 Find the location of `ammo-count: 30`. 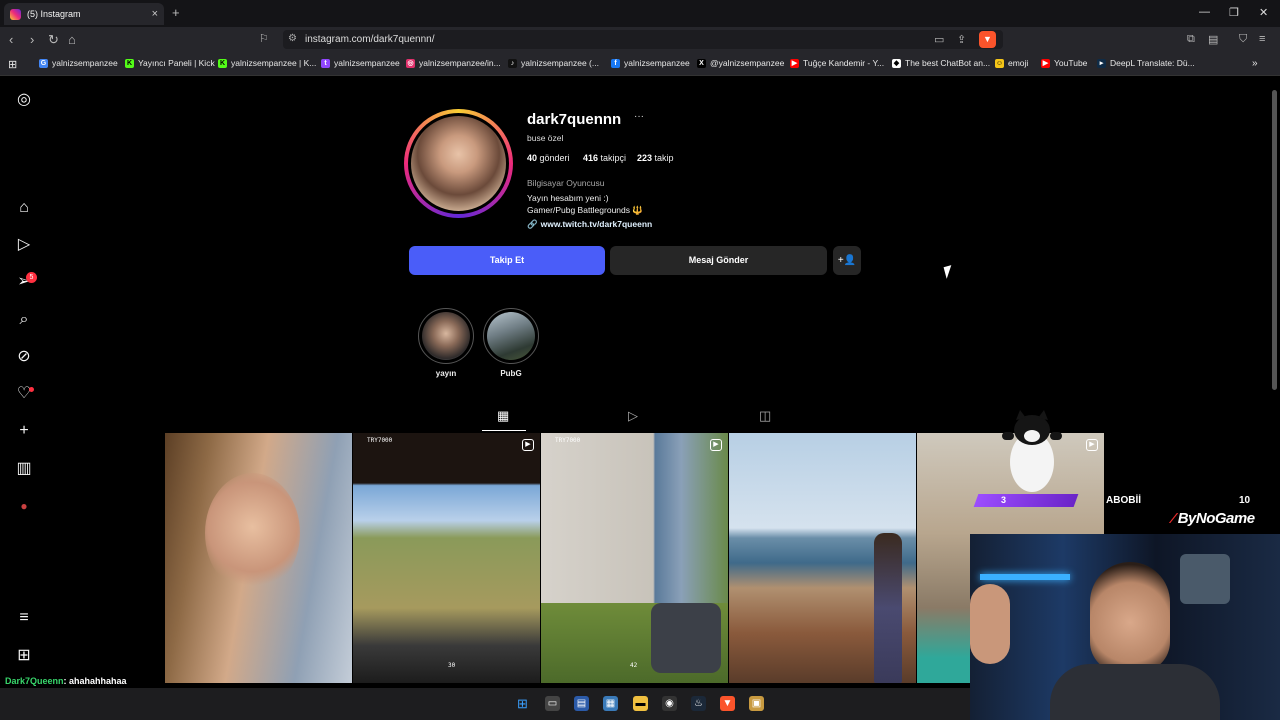

ammo-count: 30 is located at coordinates (452, 665).